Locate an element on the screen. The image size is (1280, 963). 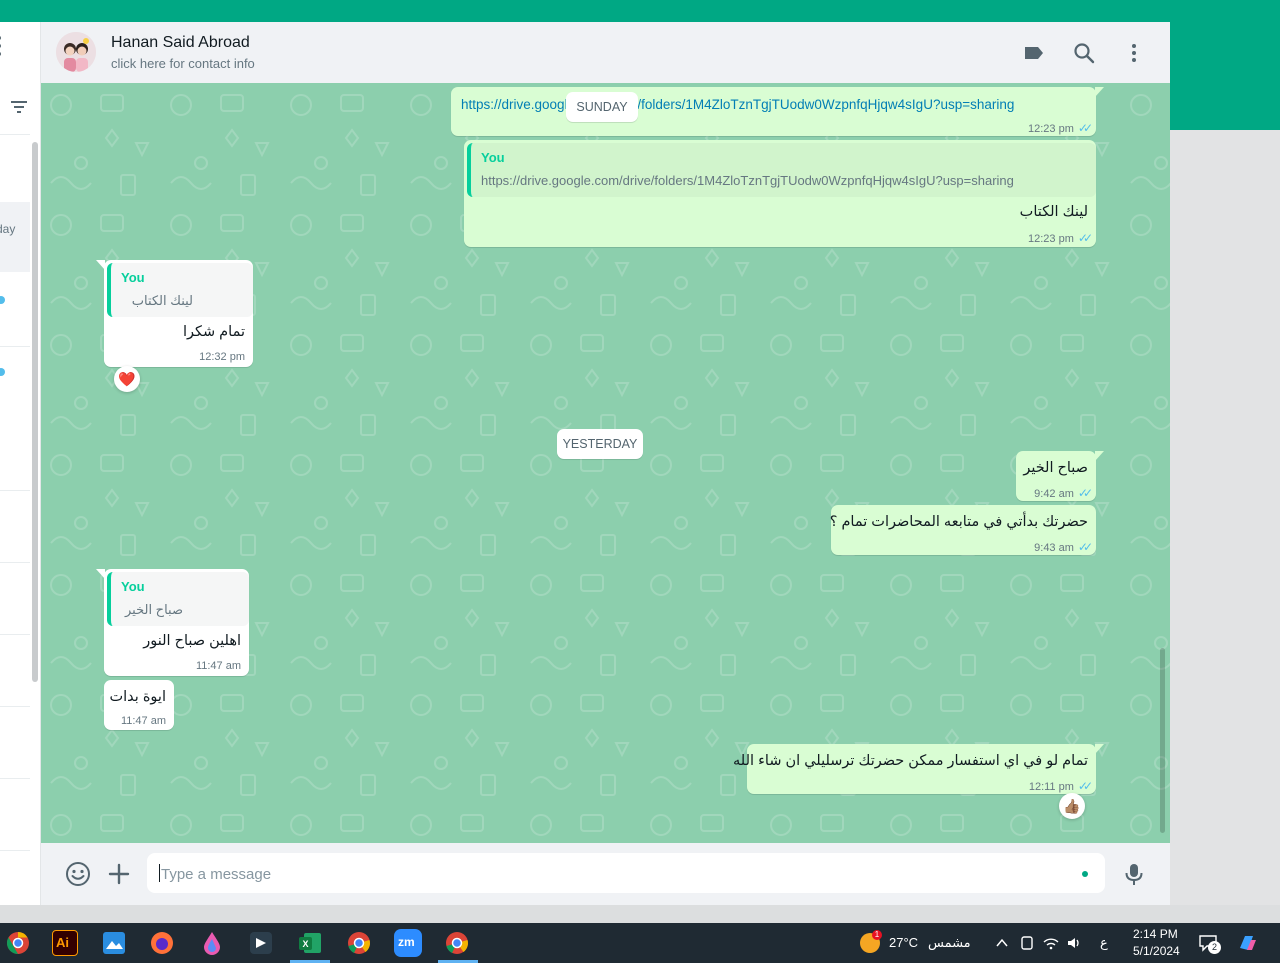
meet-now-icon is located at coordinates (1027, 943).